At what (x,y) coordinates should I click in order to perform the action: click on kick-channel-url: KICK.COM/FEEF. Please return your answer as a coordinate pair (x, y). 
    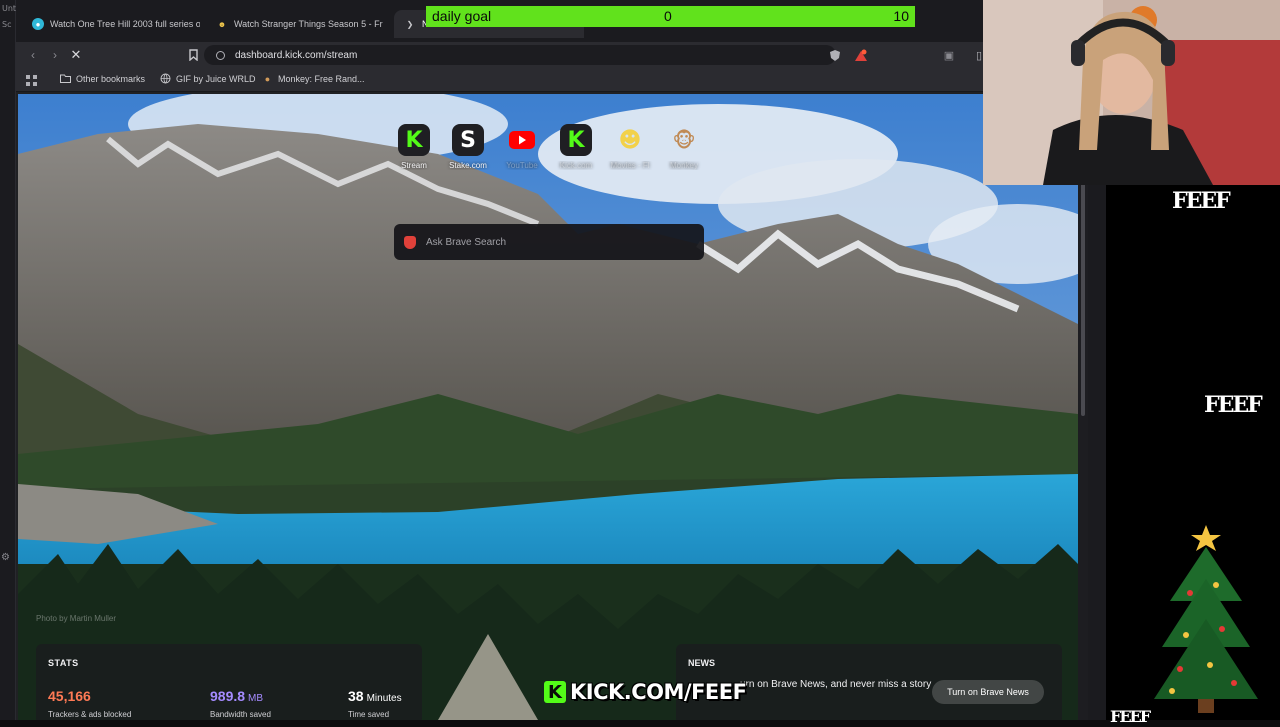
    Looking at the image, I should click on (658, 692).